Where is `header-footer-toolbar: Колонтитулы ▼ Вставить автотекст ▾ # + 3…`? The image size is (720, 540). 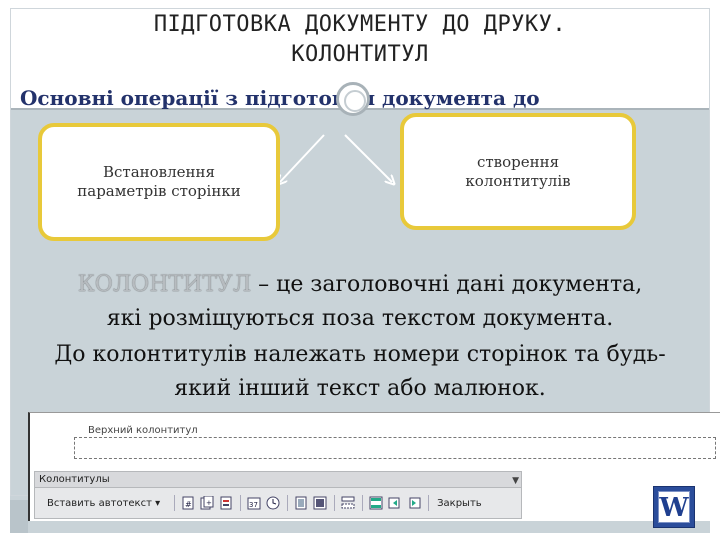
header-footer-toolbar: Колонтитулы ▼ Вставить автотекст ▾ # + 3… is located at coordinates (278, 495).